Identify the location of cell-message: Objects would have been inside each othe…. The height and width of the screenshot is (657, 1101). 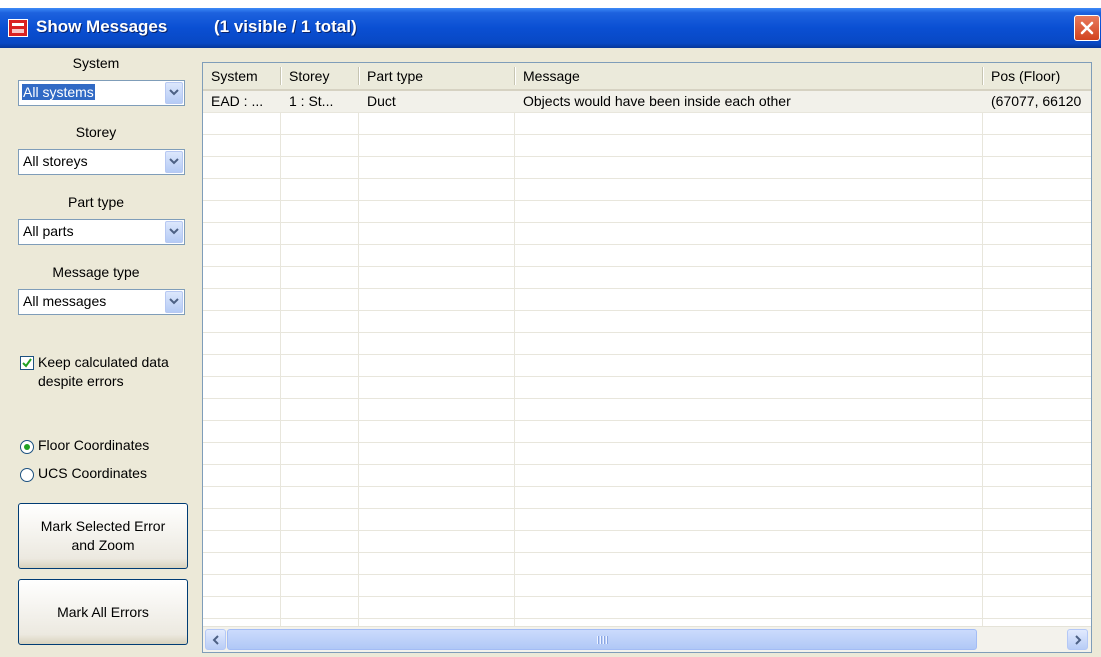
(657, 101).